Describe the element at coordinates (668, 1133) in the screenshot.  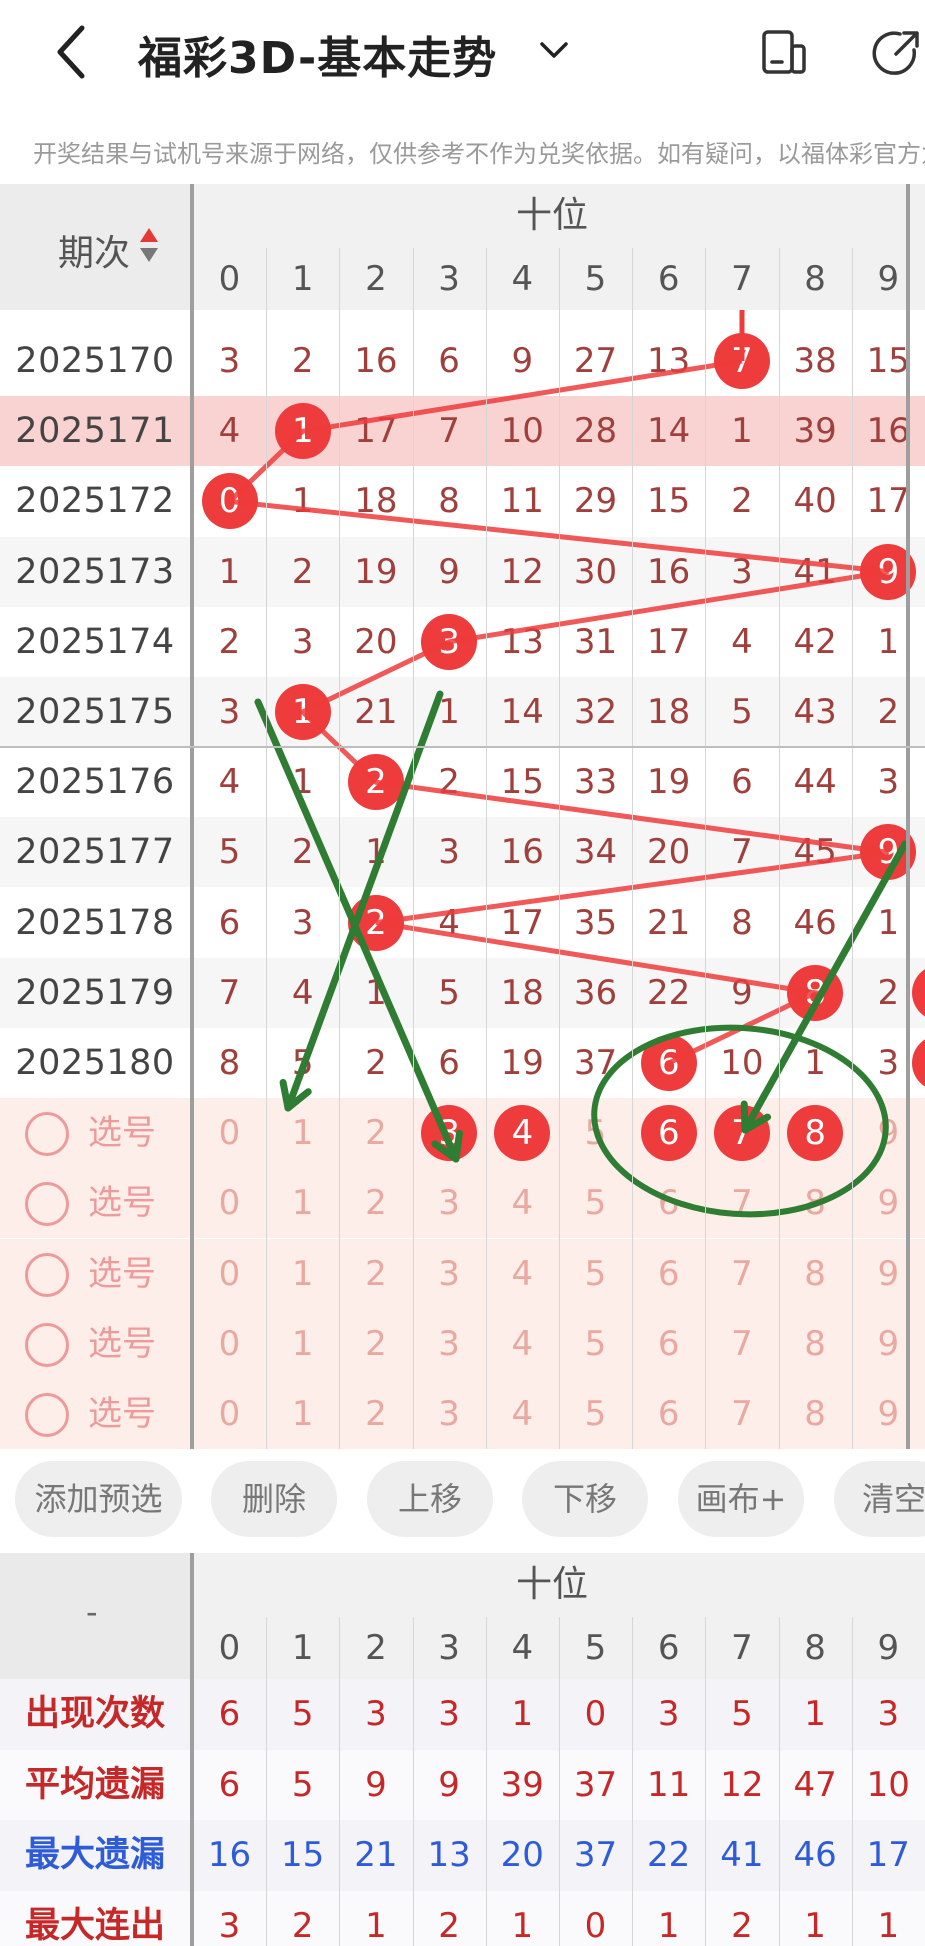
I see `selected-digit-ball: 6` at that location.